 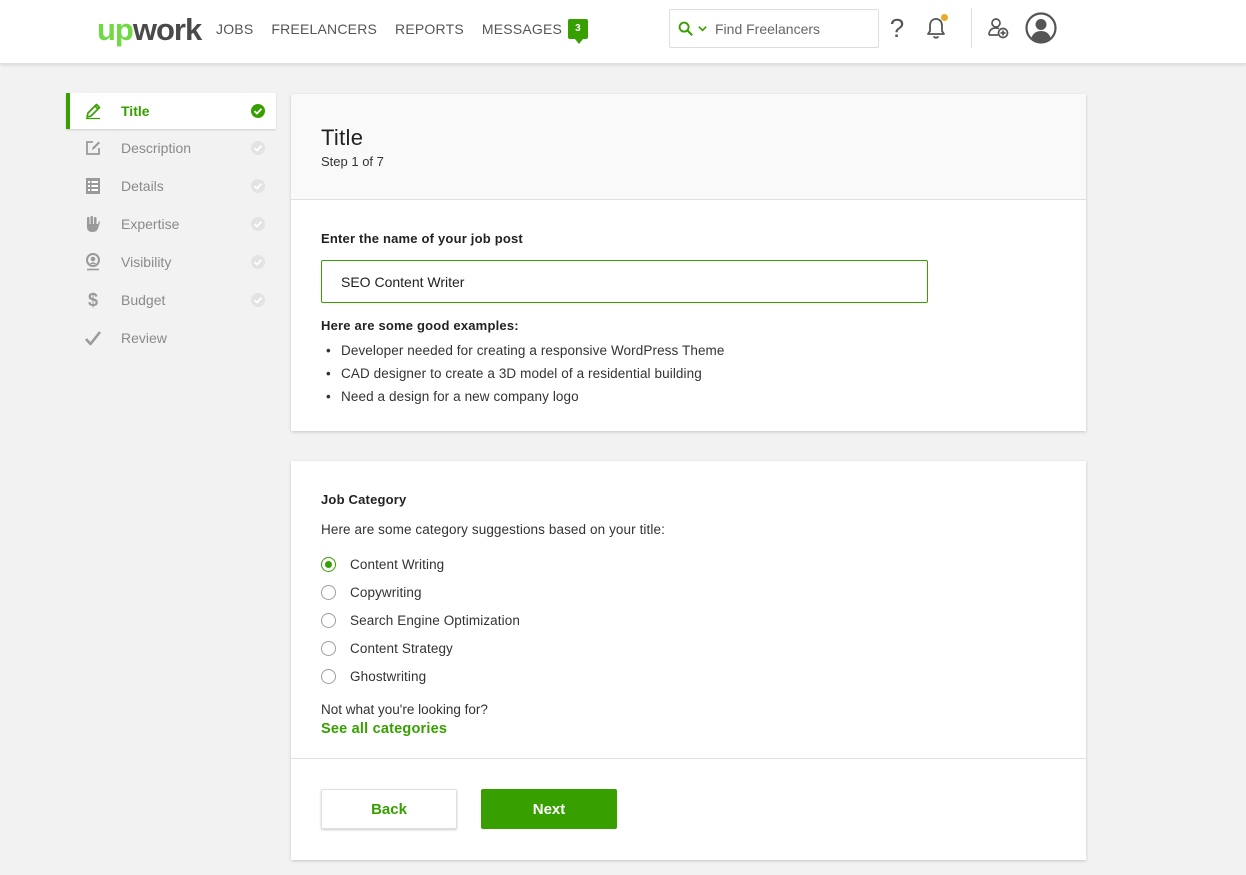 I want to click on main-nav: JOBS FREELANCERS REPORTS MESSAGES 3, so click(x=402, y=29).